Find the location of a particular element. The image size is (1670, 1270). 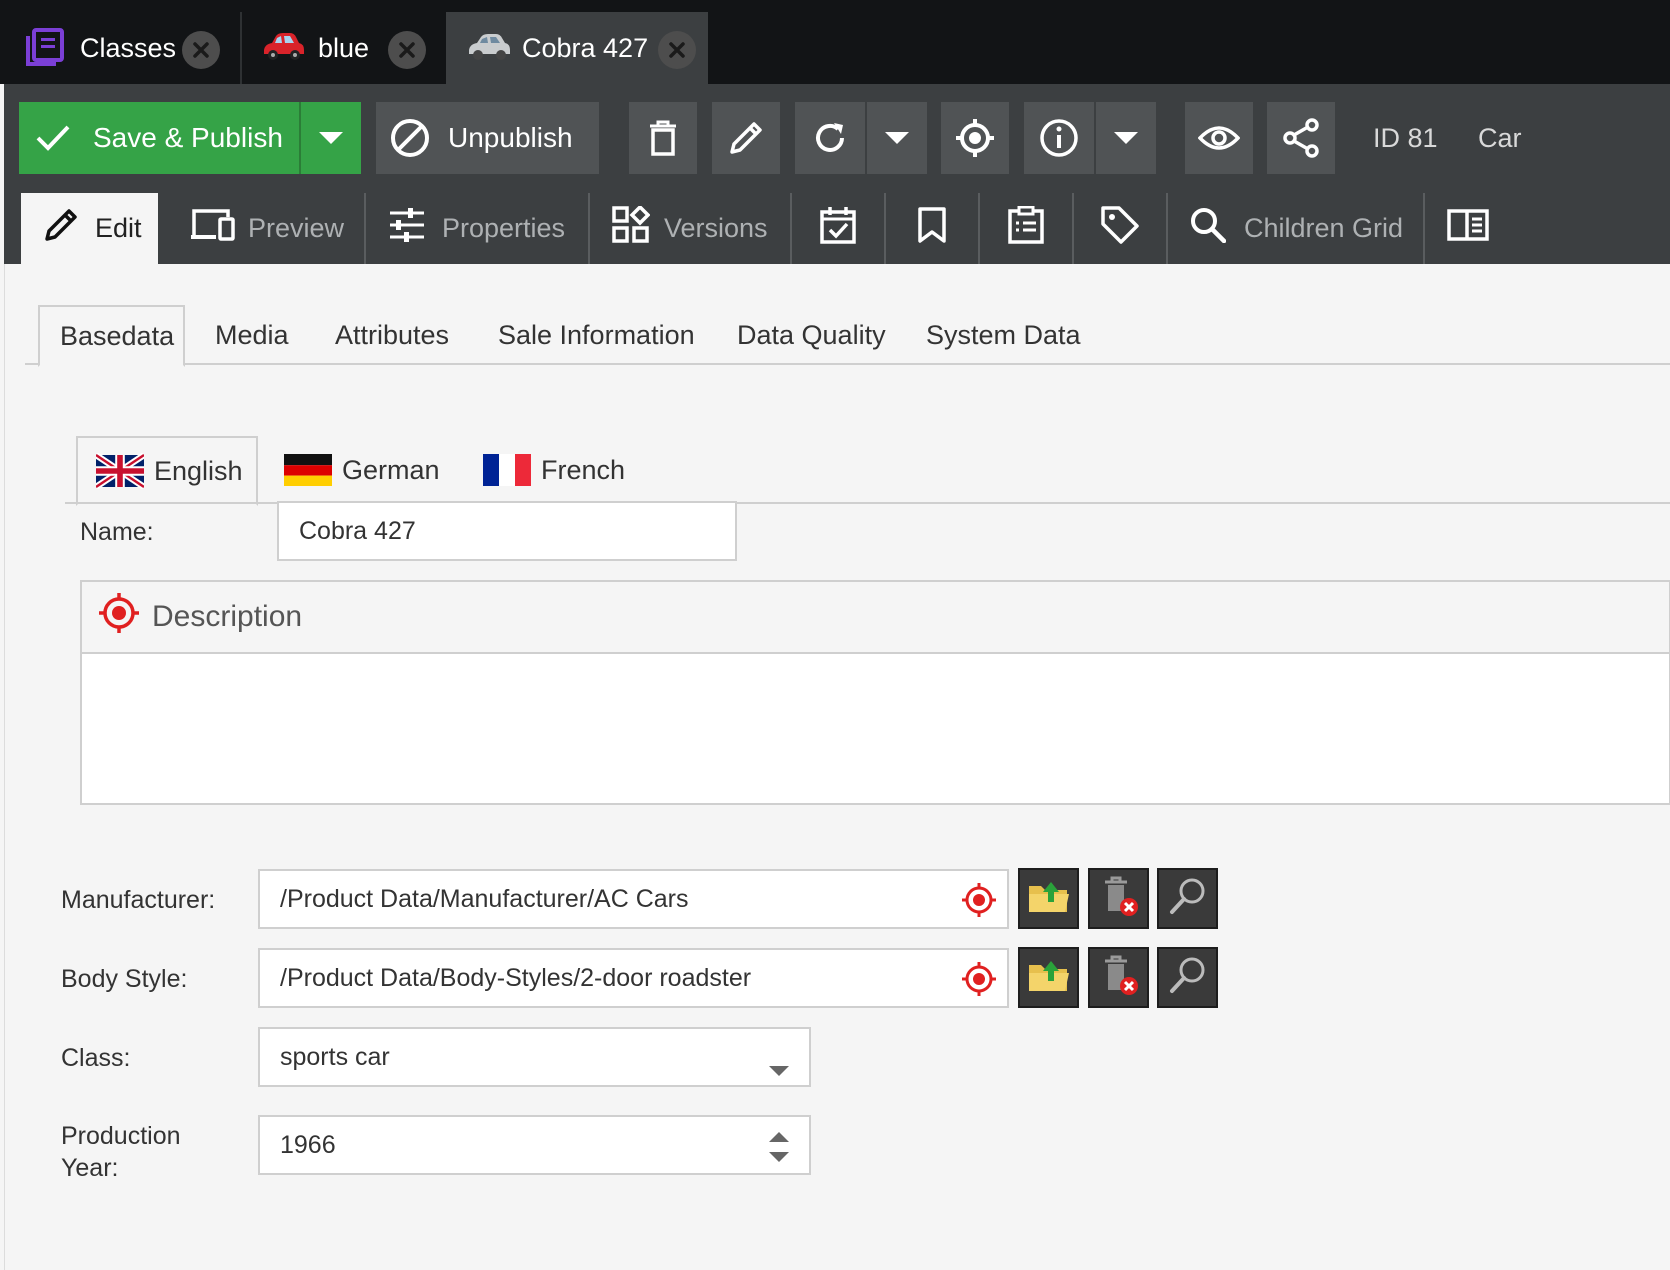

tab-schedule is located at coordinates (838, 228).